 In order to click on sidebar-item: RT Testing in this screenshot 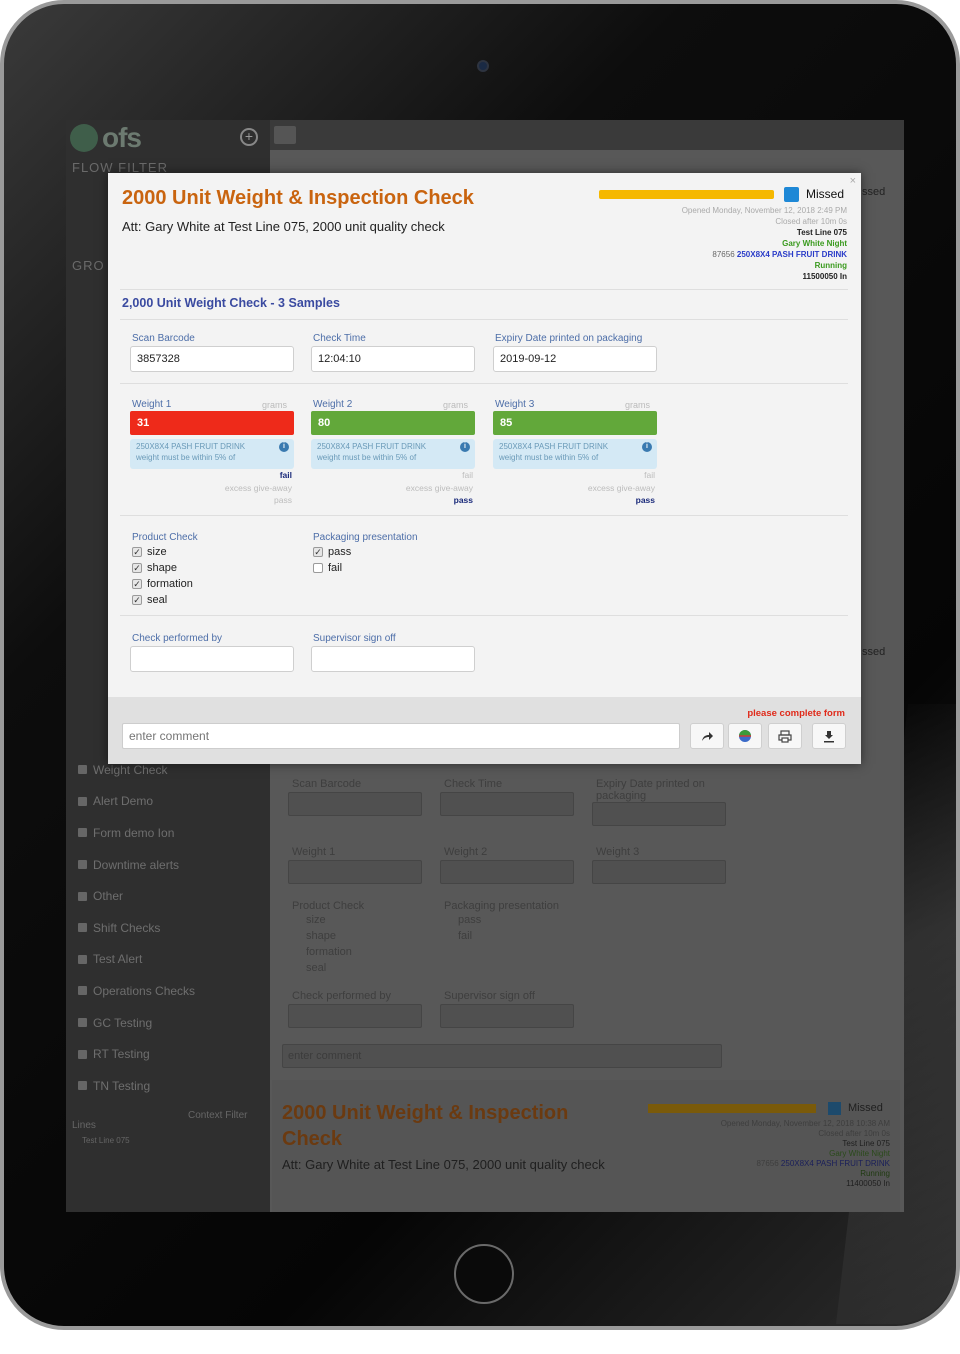, I will do `click(136, 1054)`.